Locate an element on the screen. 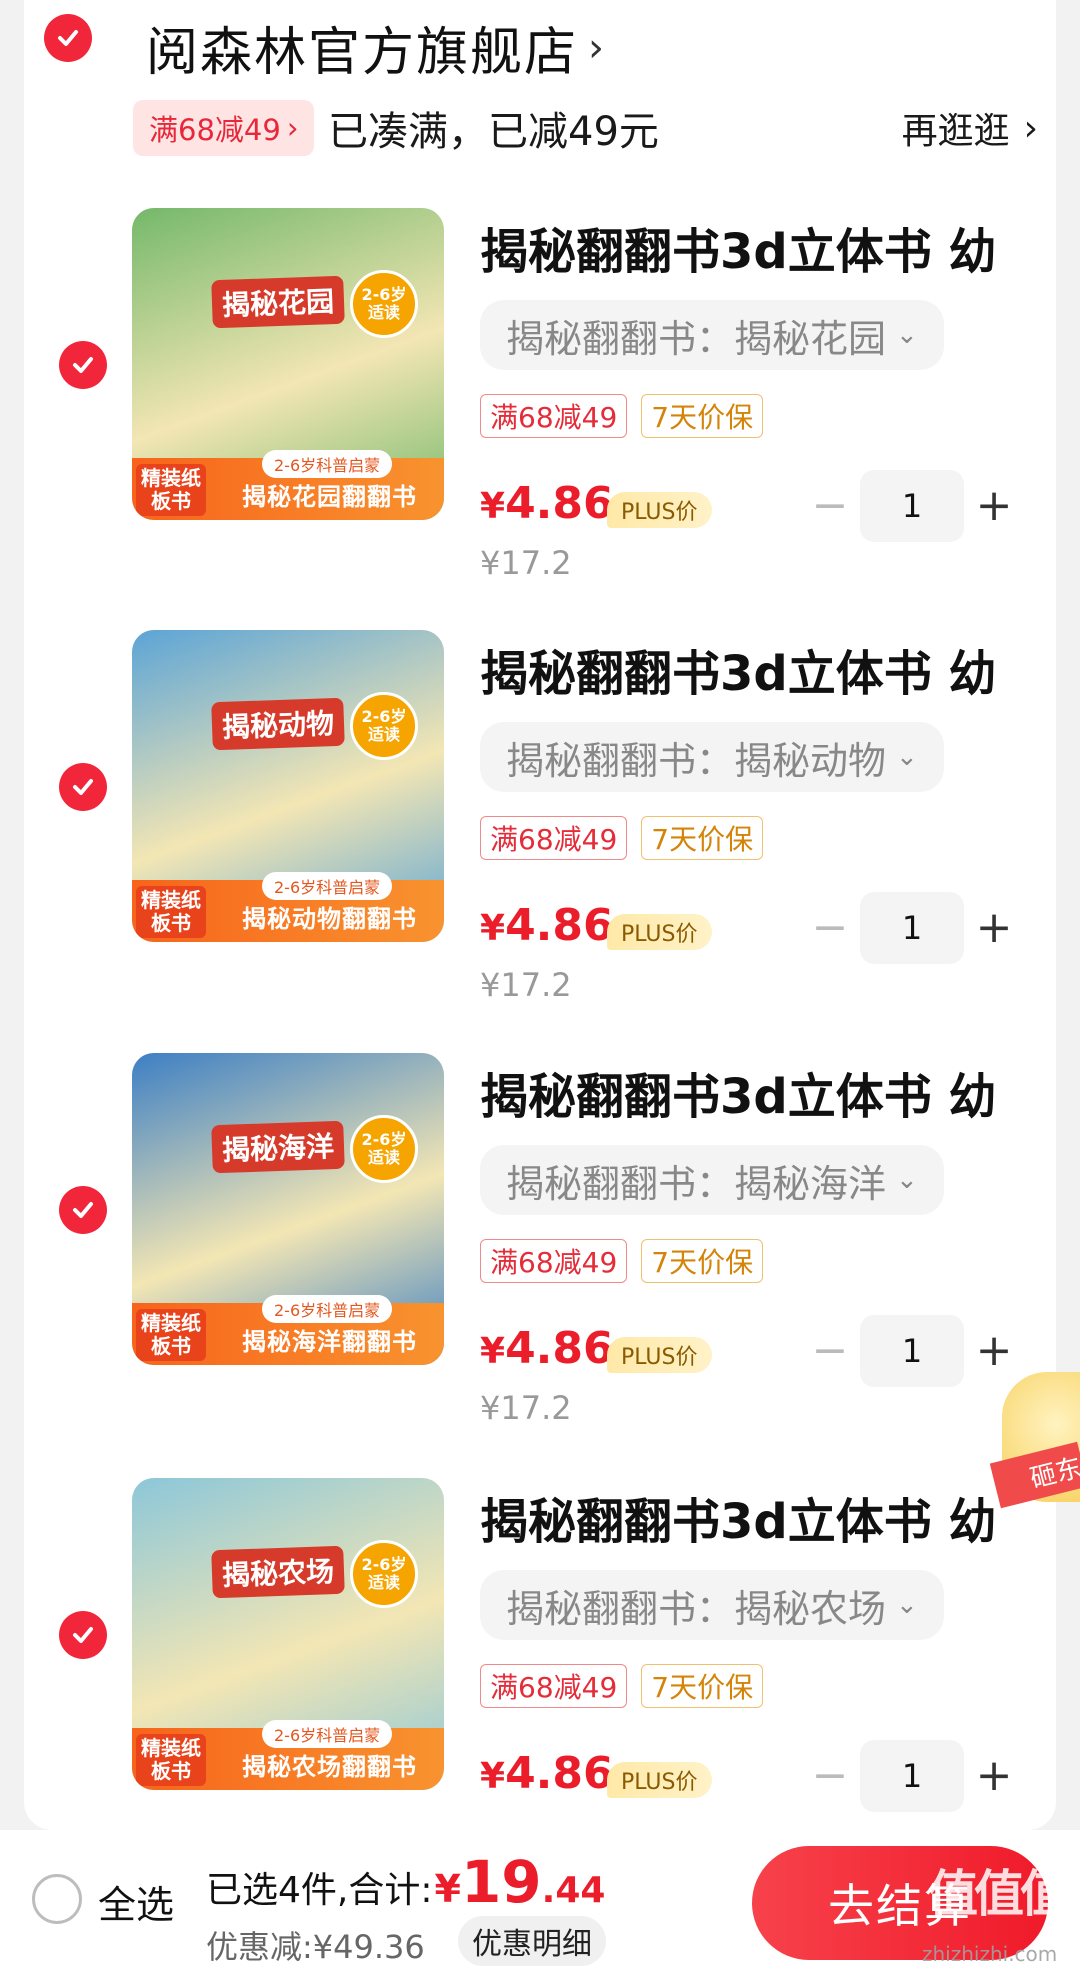  total-currency: ¥ is located at coordinates (447, 1889).